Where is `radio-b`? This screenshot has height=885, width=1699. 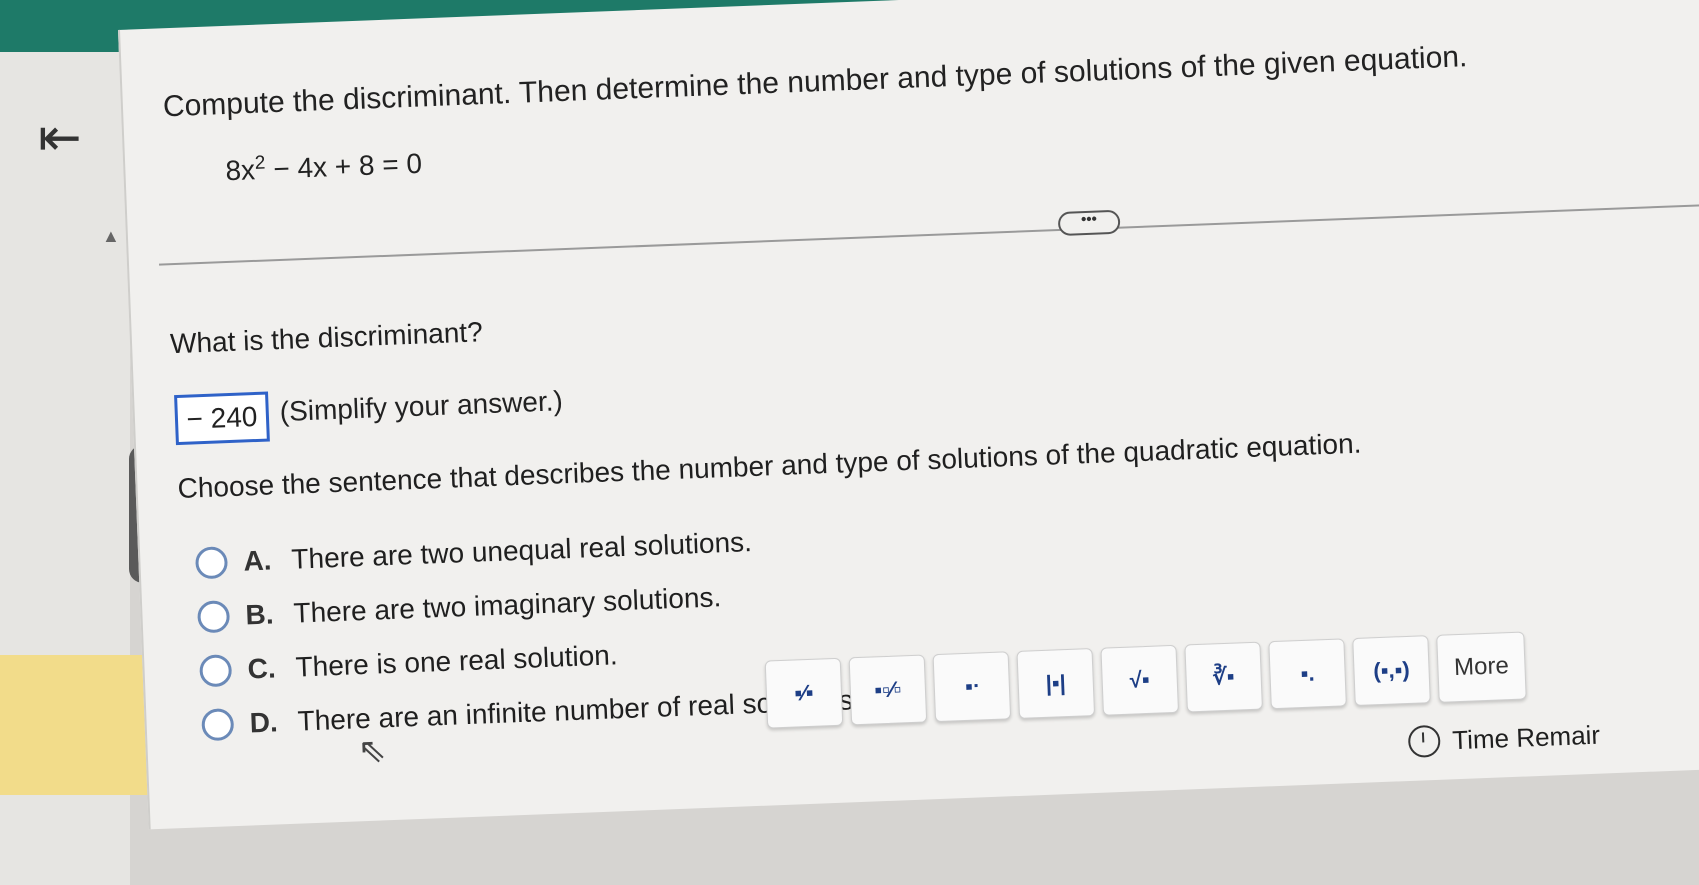
radio-b is located at coordinates (213, 617).